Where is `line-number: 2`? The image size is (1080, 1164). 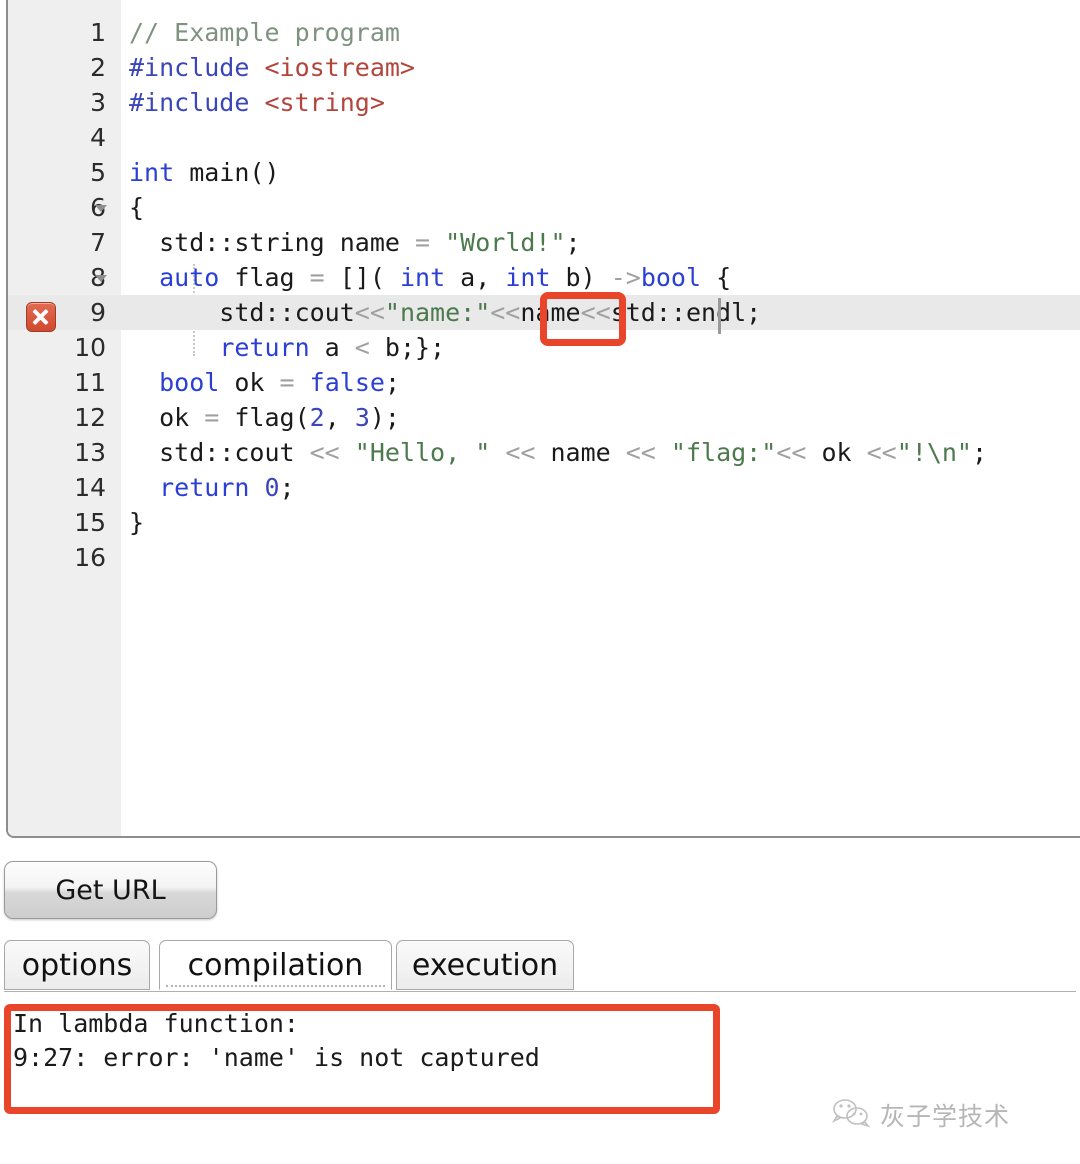
line-number: 2 is located at coordinates (98, 67).